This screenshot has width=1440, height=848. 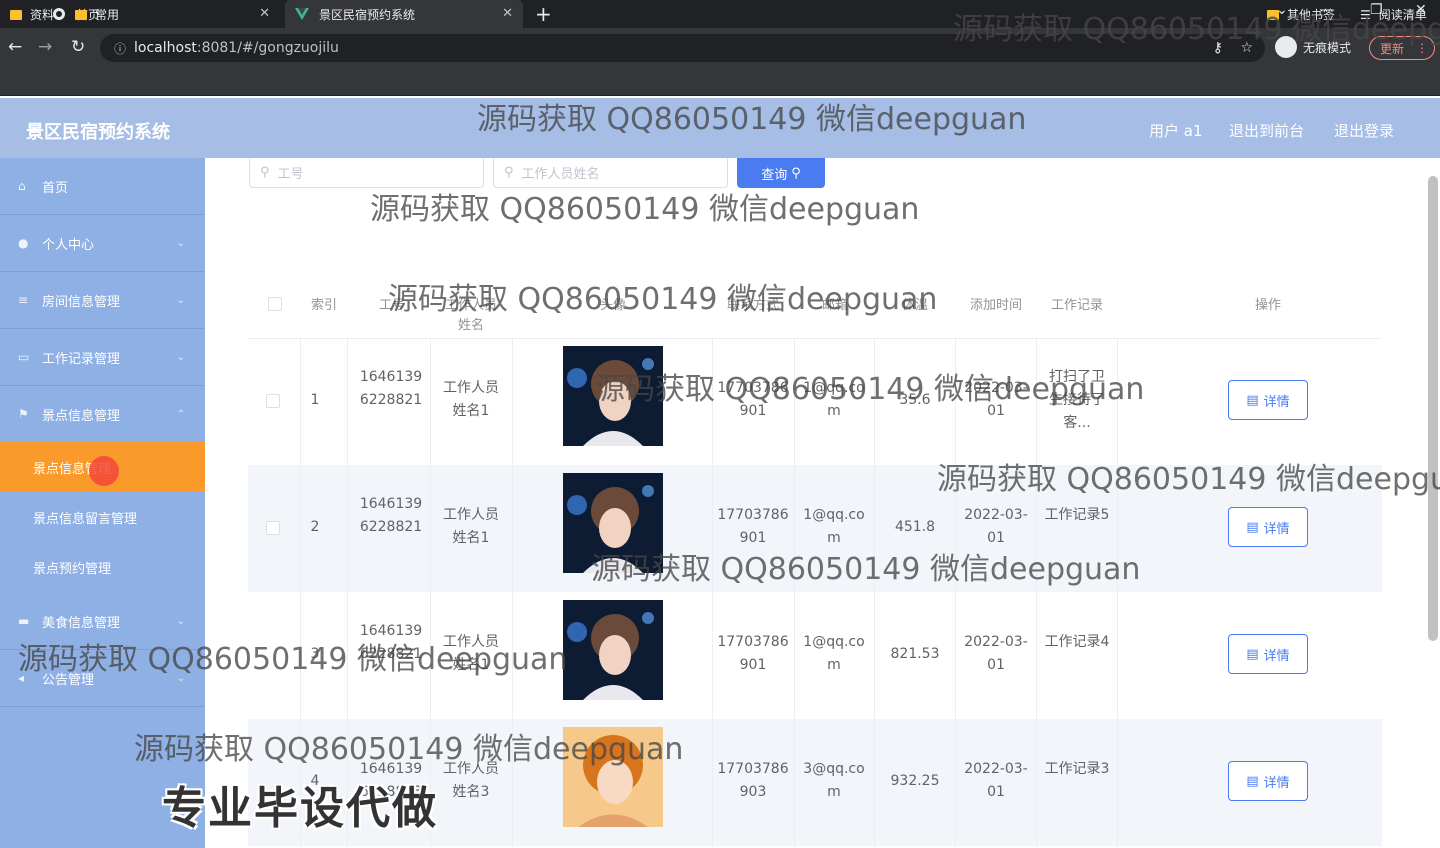 I want to click on promo-banner: 专业毕设代做, so click(x=300, y=808).